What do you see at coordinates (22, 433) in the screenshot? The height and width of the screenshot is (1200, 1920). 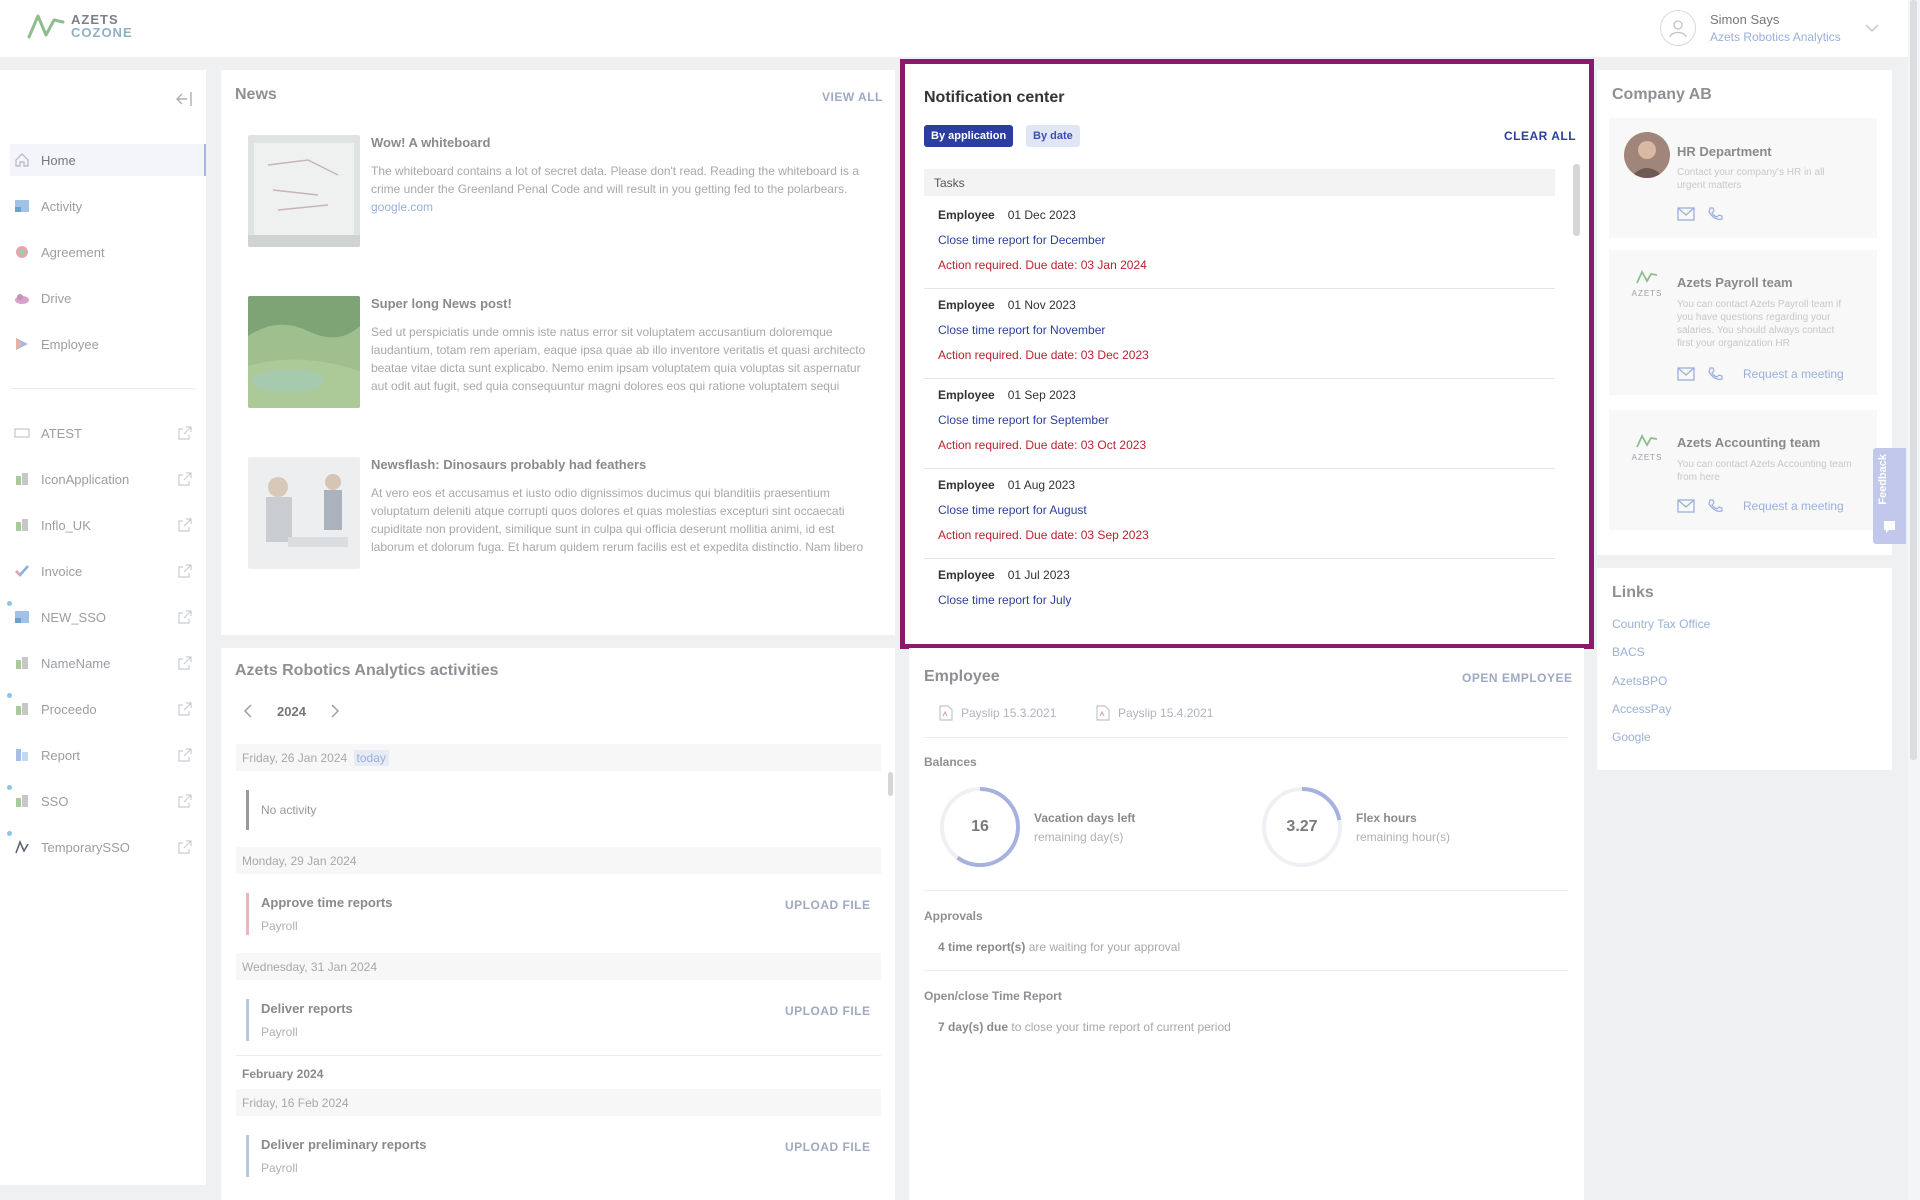 I see `sso-app-icon` at bounding box center [22, 433].